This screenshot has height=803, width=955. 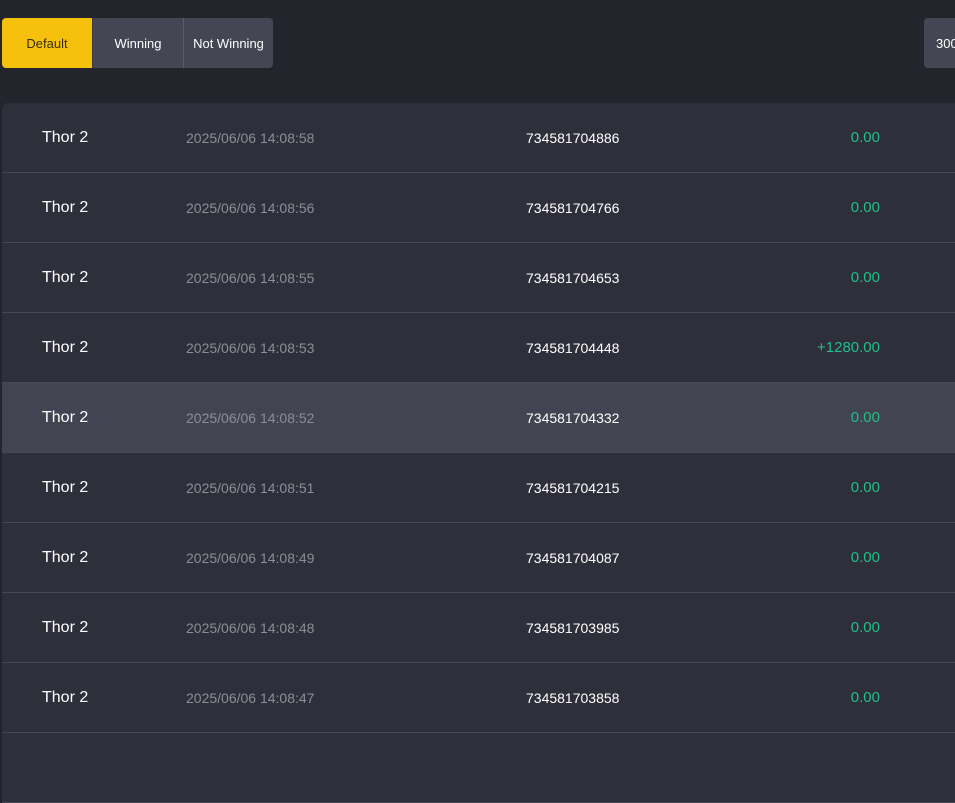 I want to click on bet-id: 734581704448, so click(x=573, y=348).